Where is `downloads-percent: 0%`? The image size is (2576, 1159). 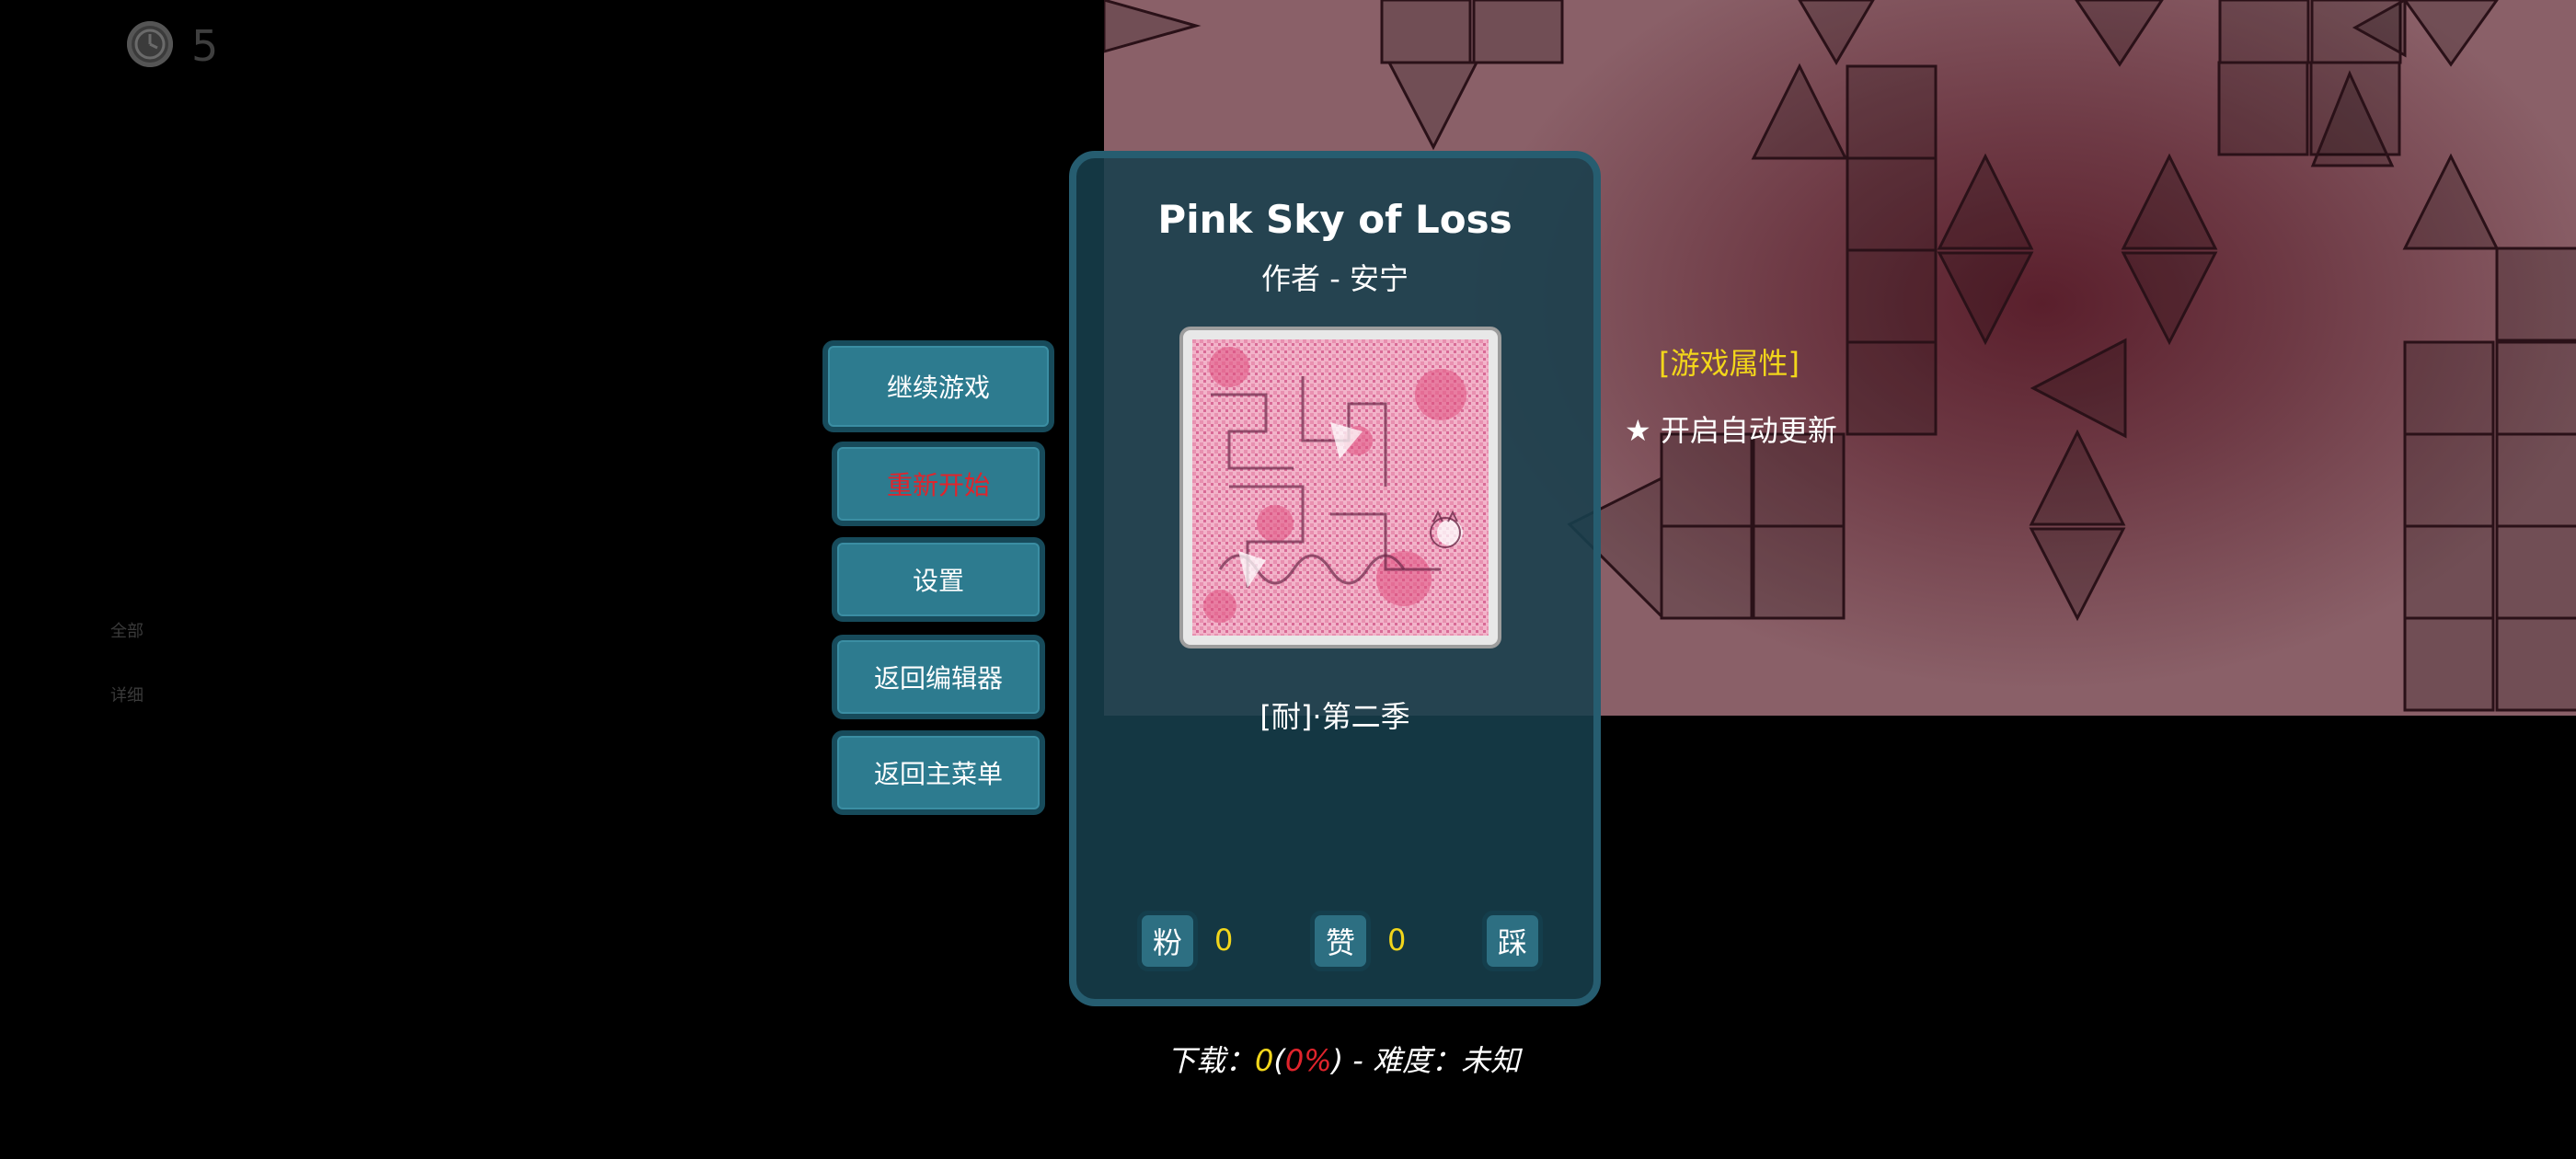 downloads-percent: 0% is located at coordinates (1308, 1060).